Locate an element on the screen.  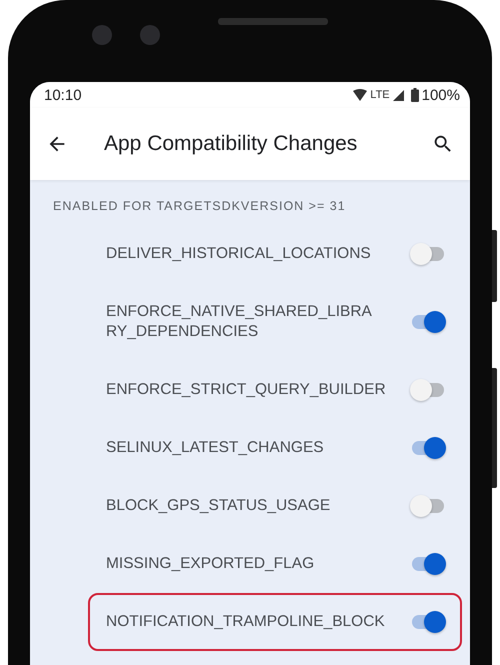
change-name: DELIVER_HISTORICAL_LOCATIONS is located at coordinates (239, 254).